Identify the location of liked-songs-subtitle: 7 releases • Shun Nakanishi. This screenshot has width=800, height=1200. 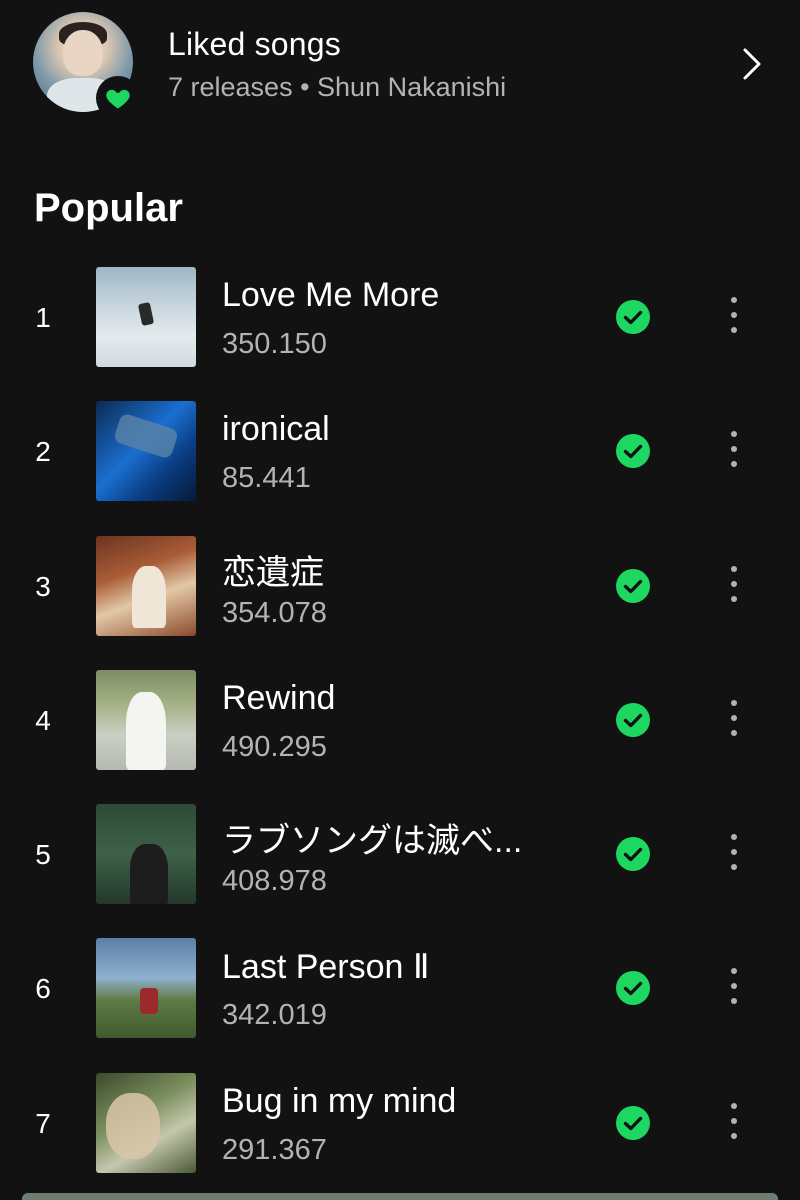
(337, 87).